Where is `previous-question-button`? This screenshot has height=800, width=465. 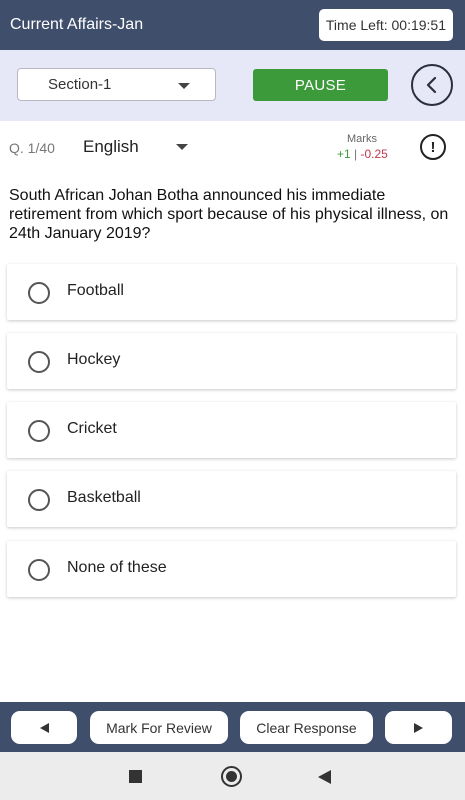
previous-question-button is located at coordinates (44, 727).